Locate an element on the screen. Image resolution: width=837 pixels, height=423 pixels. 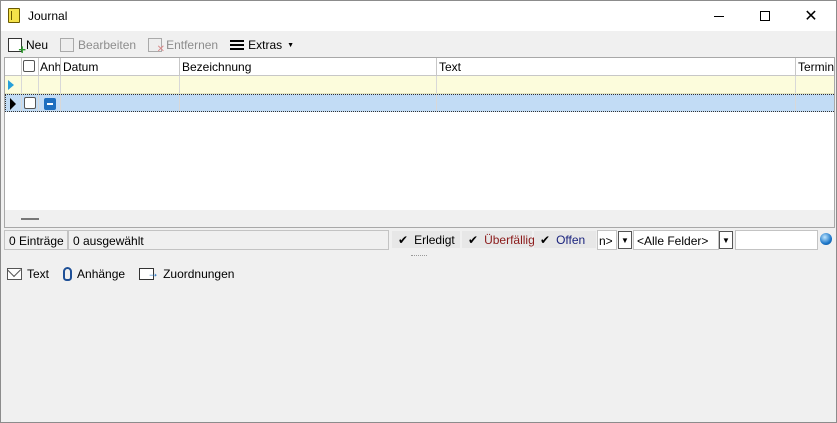
toolbar: Neu Bearbeiten Entfernen Extras ▼ is located at coordinates (418, 45).